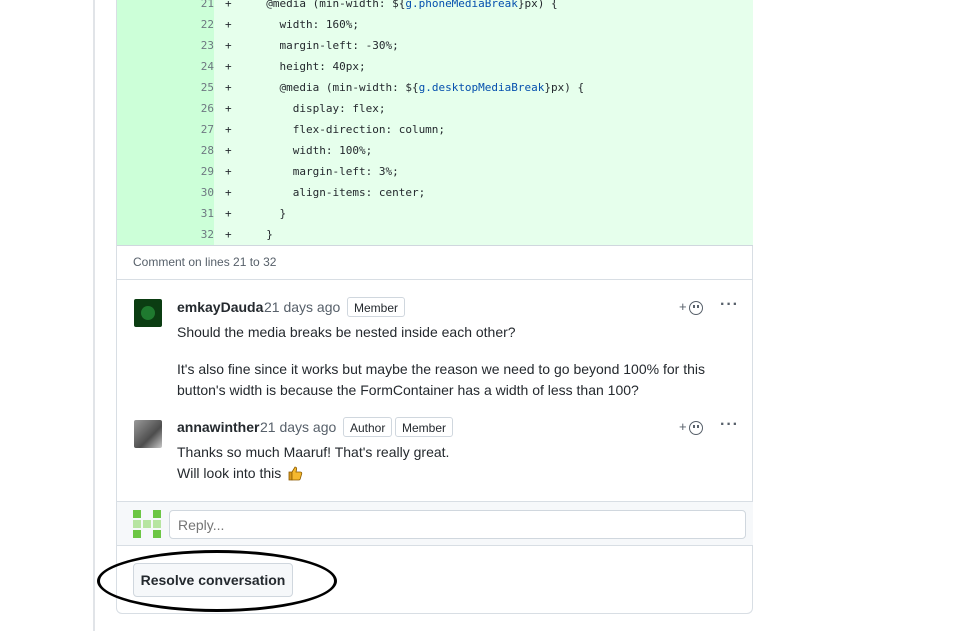 The height and width of the screenshot is (631, 975). I want to click on line-number: 26, so click(165, 108).